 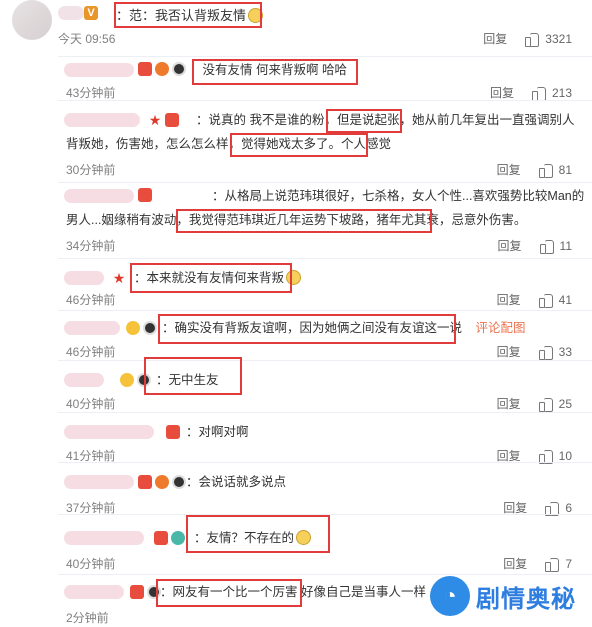 What do you see at coordinates (565, 245) in the screenshot?
I see `like-count: 11` at bounding box center [565, 245].